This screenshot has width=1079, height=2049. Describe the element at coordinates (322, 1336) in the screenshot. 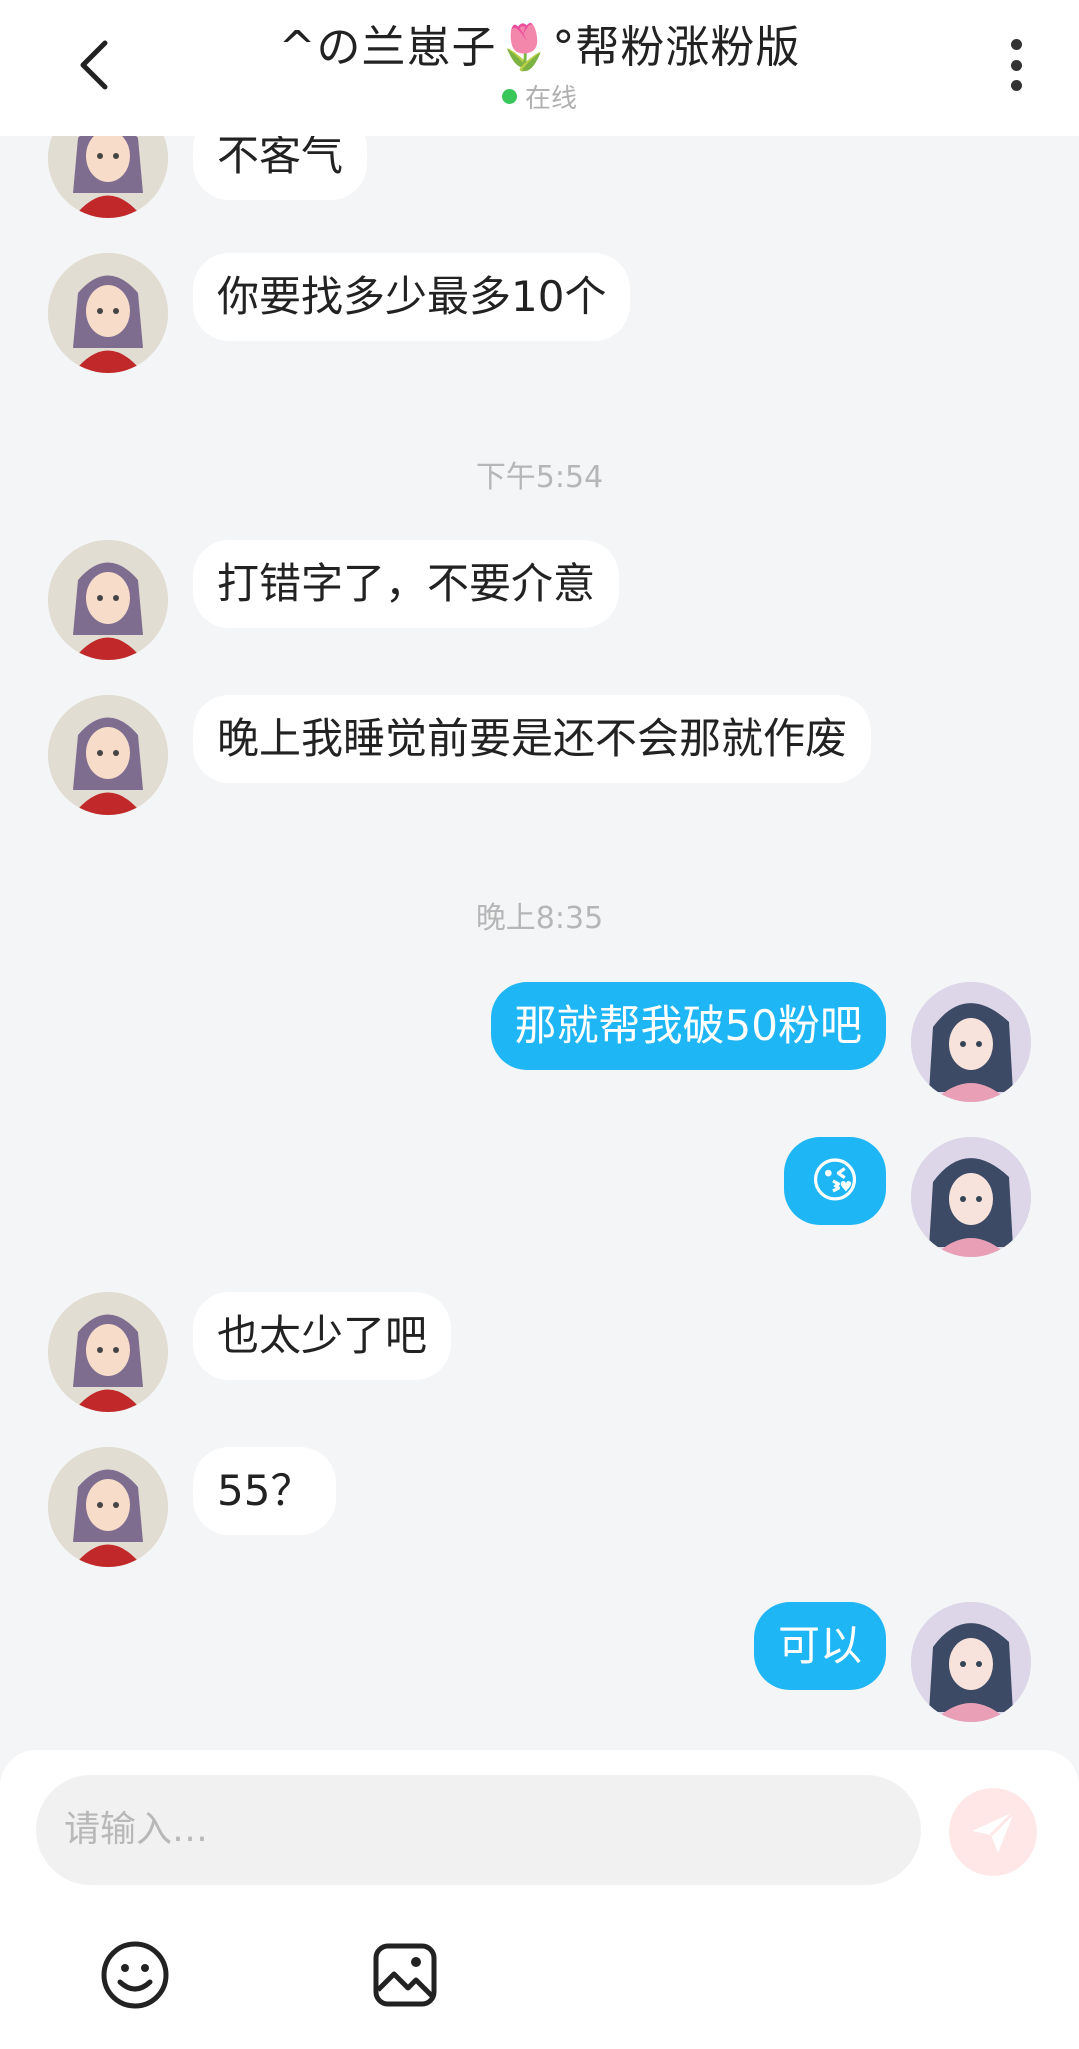

I see `message-bubble: 也太少了吧` at that location.